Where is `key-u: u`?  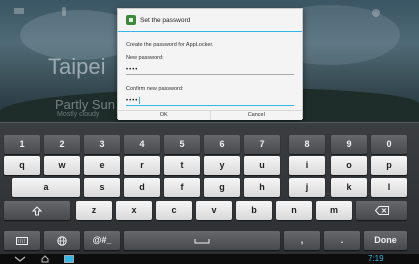 key-u: u is located at coordinates (262, 165).